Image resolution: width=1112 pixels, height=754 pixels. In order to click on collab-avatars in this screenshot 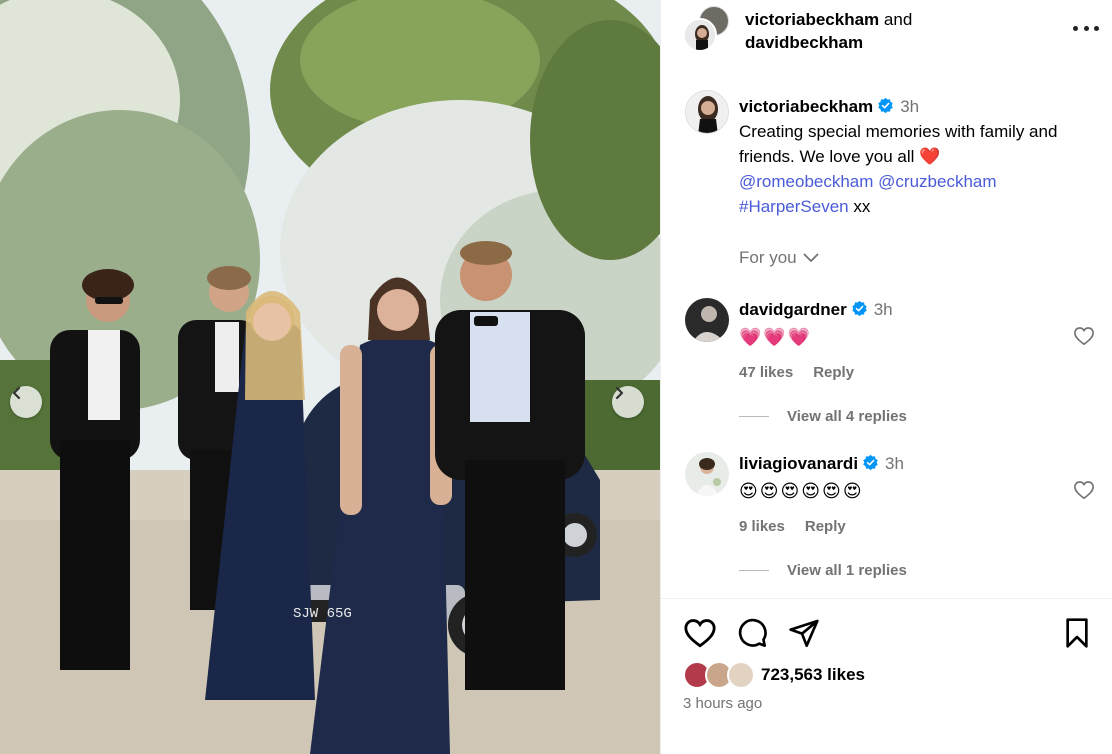, I will do `click(706, 29)`.